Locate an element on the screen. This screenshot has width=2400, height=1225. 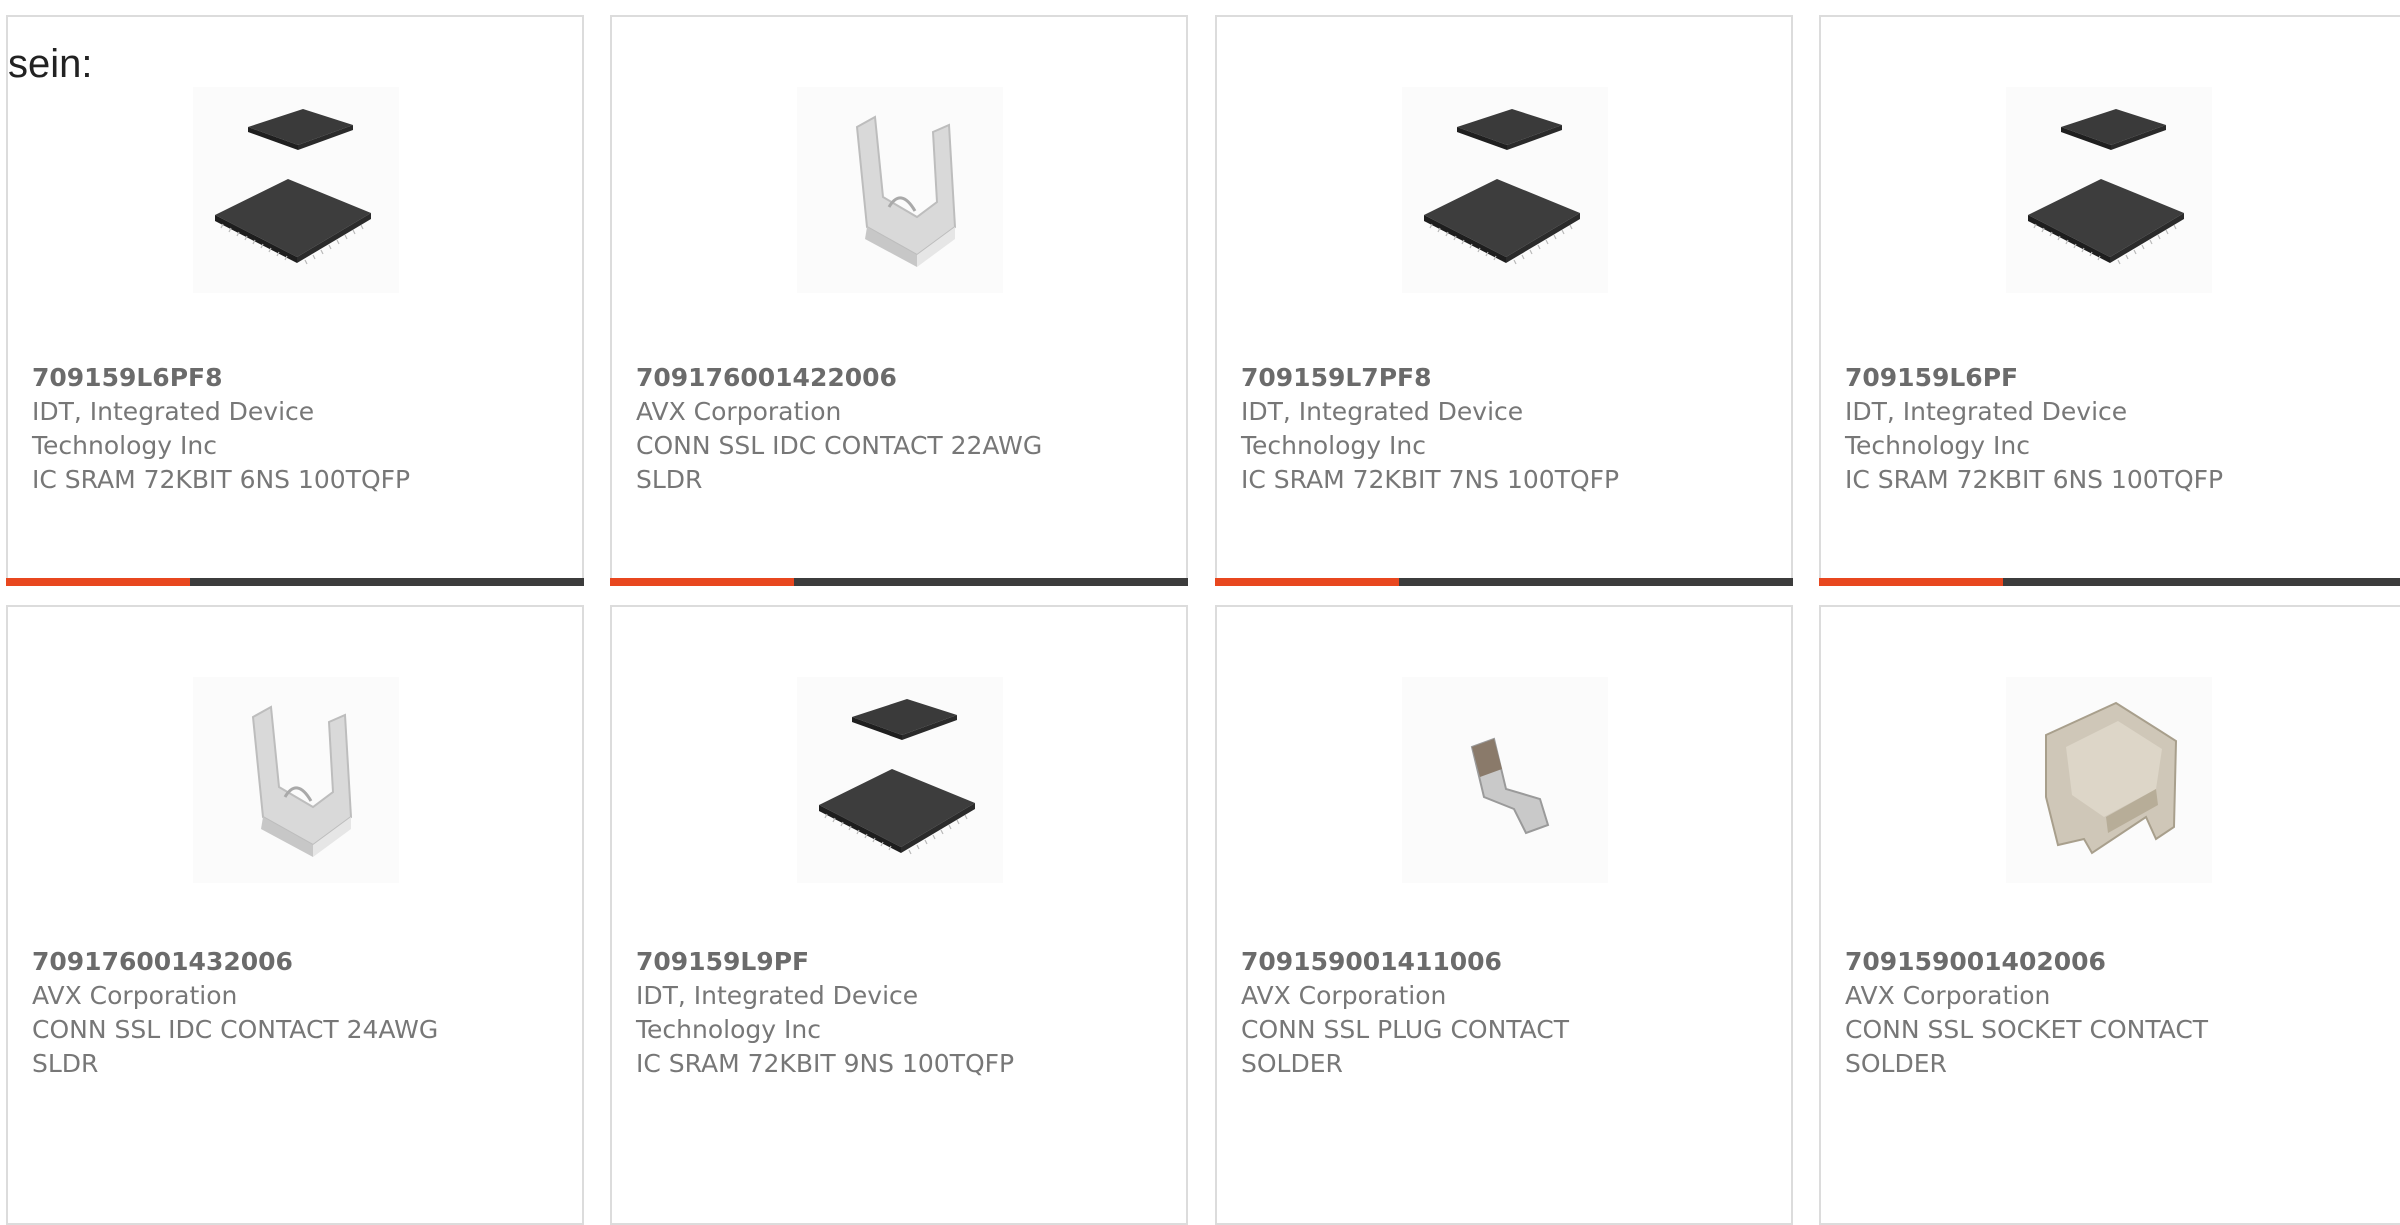
part-number: 709159L6PF8 is located at coordinates (292, 378).